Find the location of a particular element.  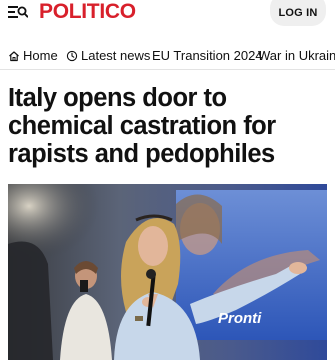

nav-item-eu-transition: EU Transition 2024 is located at coordinates (207, 55).